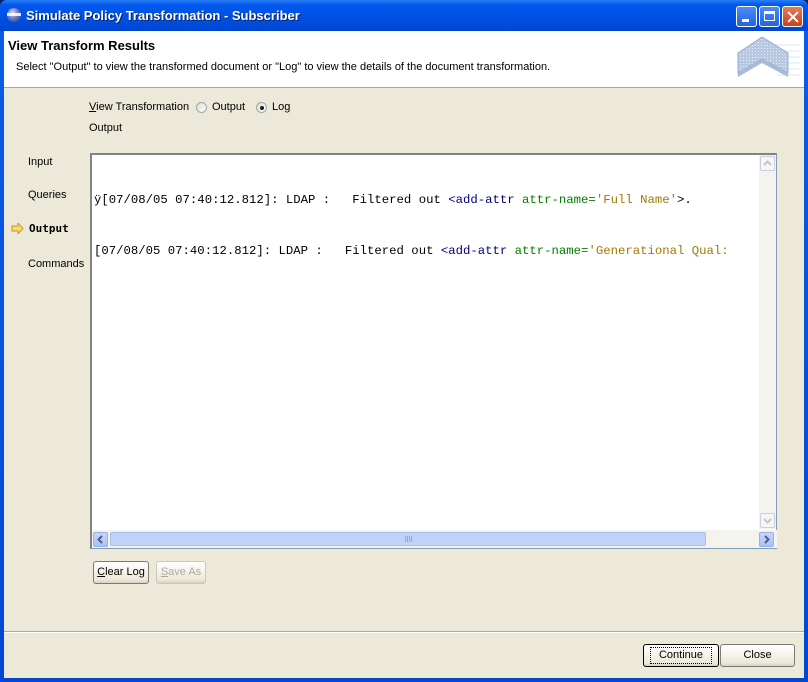 Image resolution: width=808 pixels, height=682 pixels. I want to click on continue-button: Continue, so click(681, 655).